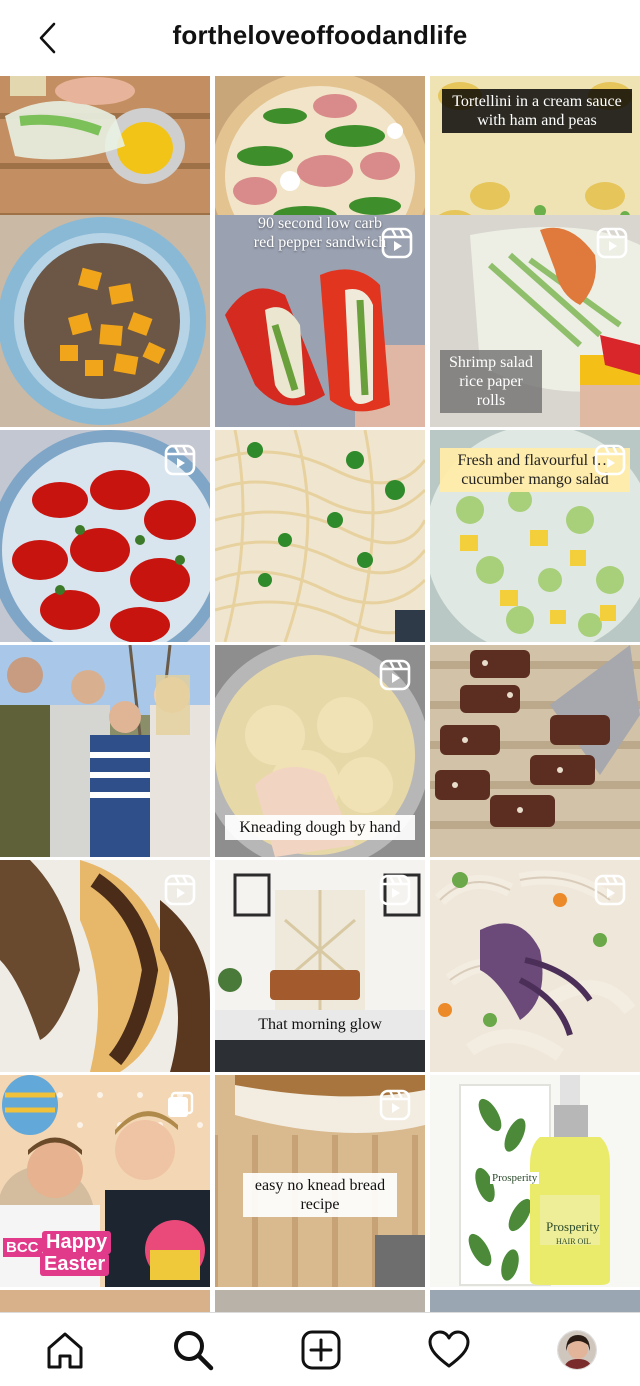 This screenshot has width=640, height=1386. I want to click on tile-no-knead-bread: easy no knead bread recipe, so click(320, 1181).